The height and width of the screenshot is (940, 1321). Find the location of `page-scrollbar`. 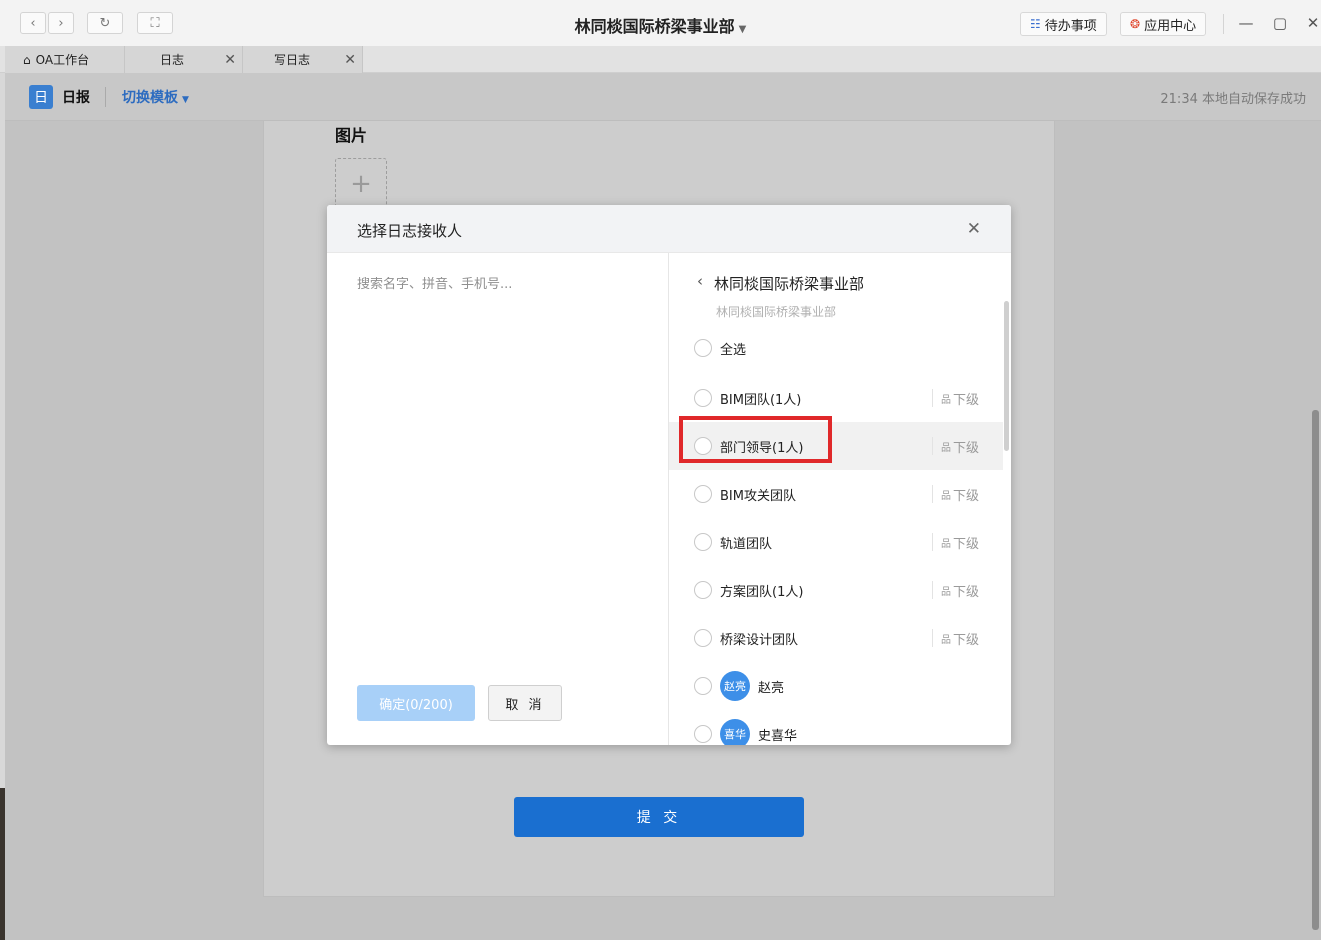

page-scrollbar is located at coordinates (1315, 670).